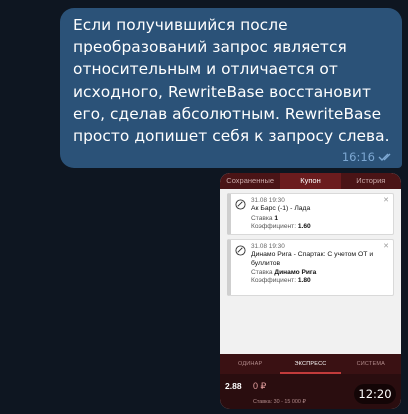 Image resolution: width=408 pixels, height=414 pixels. I want to click on mode-system: СИСТЕМА, so click(371, 364).